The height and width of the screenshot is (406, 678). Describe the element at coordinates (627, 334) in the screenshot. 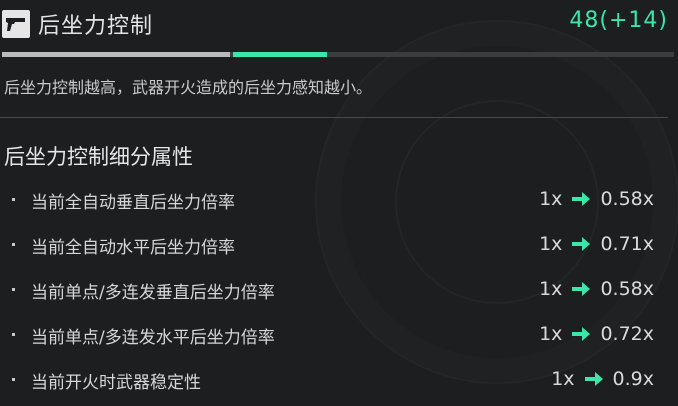

I see `value-to: 0.72x` at that location.